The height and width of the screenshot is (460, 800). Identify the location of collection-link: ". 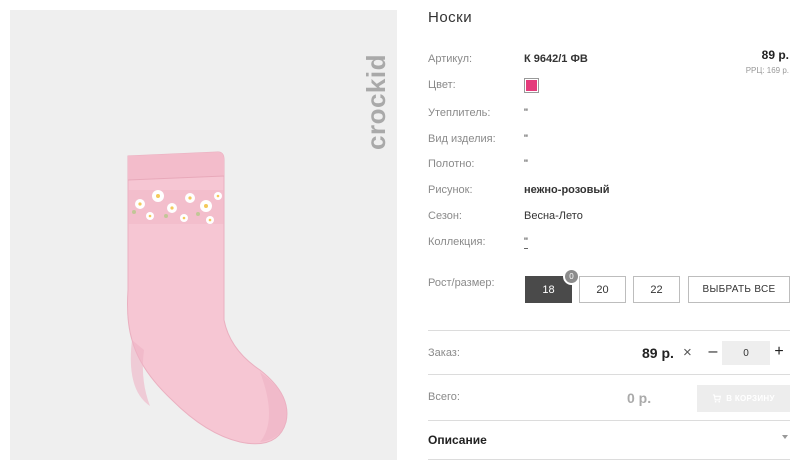
(526, 242).